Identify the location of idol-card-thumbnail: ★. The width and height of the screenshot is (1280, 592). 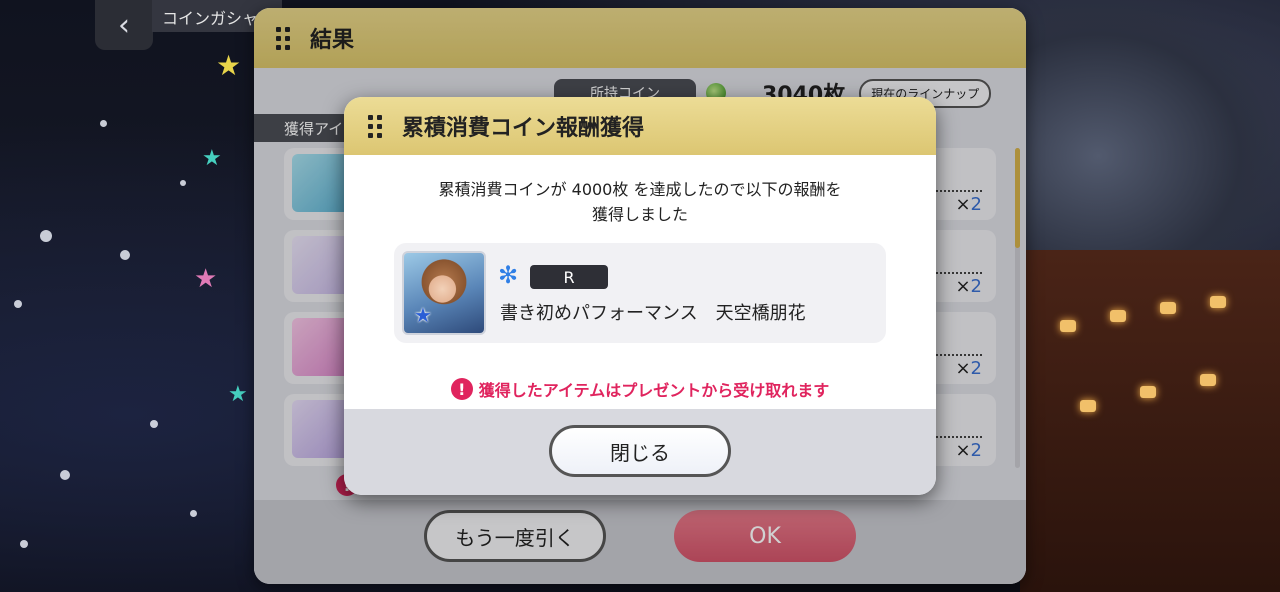
(444, 293).